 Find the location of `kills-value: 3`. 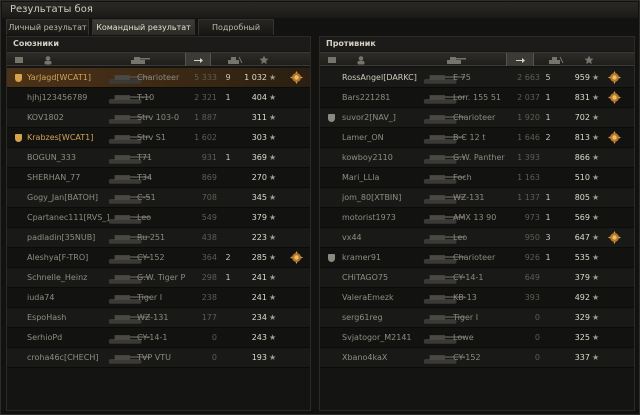

kills-value: 3 is located at coordinates (548, 237).